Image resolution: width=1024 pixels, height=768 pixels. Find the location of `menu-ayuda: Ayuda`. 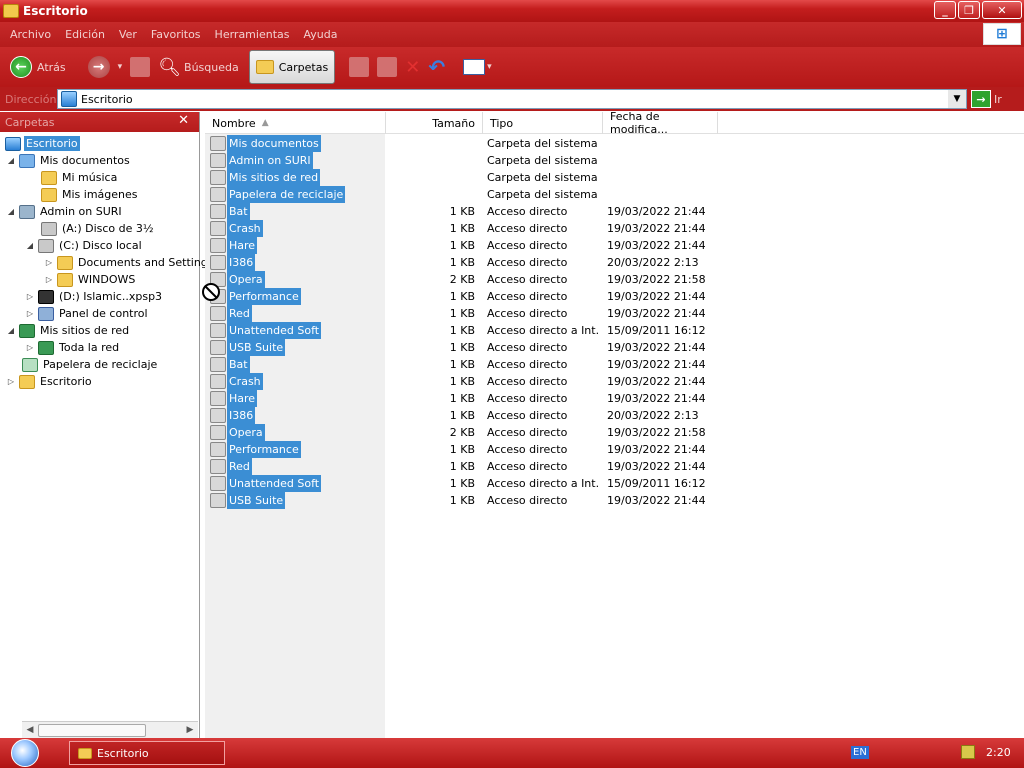

menu-ayuda: Ayuda is located at coordinates (320, 34).